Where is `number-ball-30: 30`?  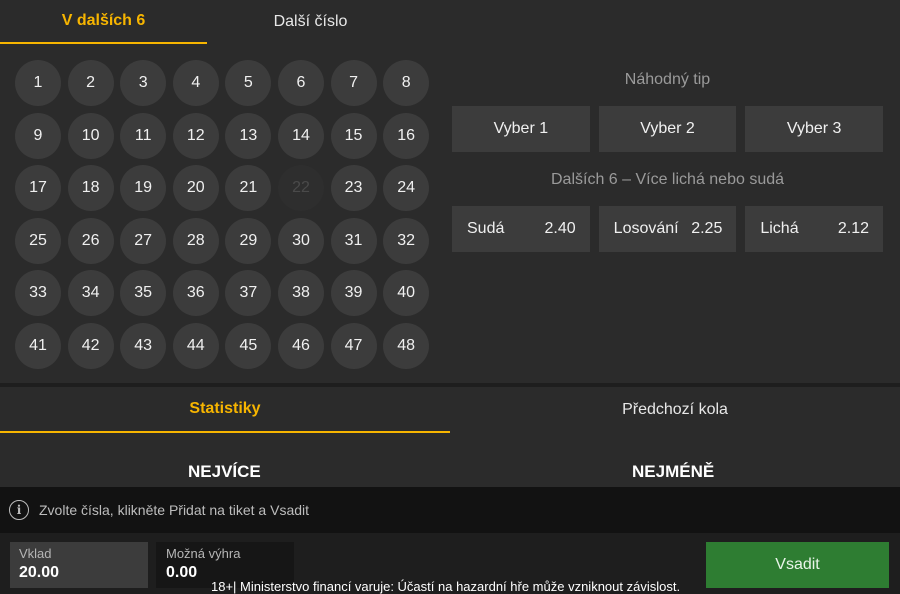
number-ball-30: 30 is located at coordinates (300, 240).